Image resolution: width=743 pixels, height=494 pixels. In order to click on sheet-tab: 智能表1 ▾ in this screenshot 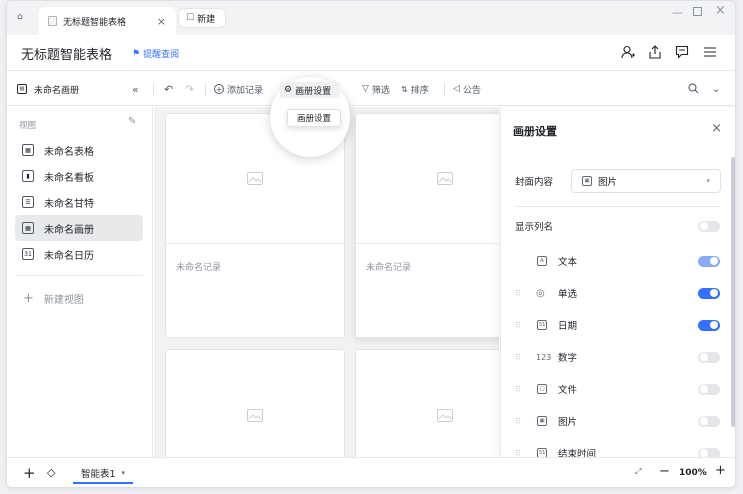, I will do `click(103, 474)`.